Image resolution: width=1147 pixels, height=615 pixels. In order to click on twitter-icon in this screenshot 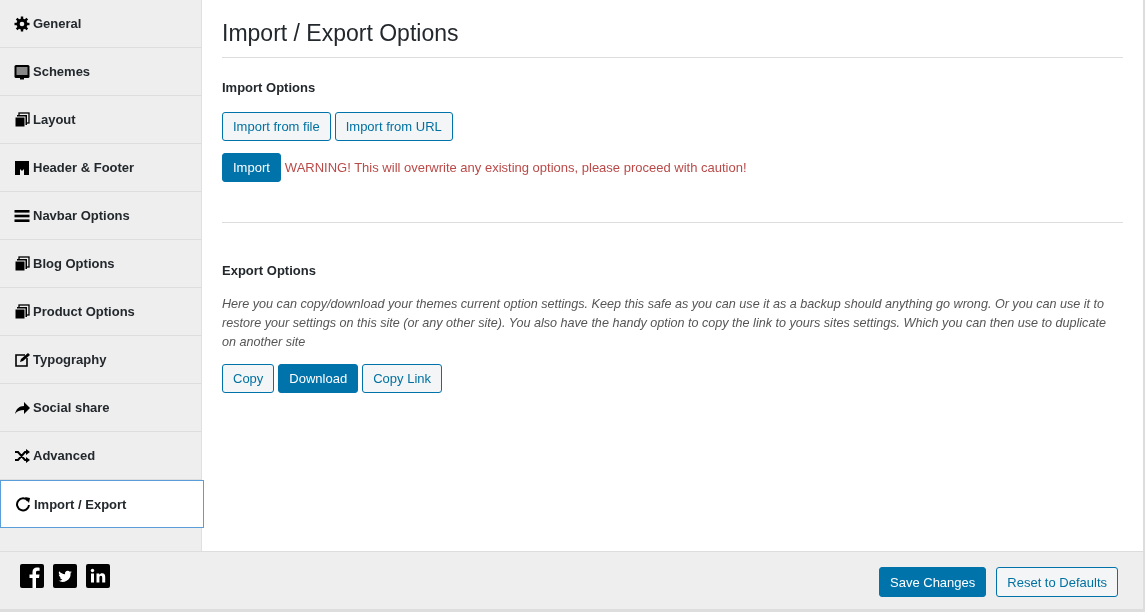, I will do `click(65, 576)`.